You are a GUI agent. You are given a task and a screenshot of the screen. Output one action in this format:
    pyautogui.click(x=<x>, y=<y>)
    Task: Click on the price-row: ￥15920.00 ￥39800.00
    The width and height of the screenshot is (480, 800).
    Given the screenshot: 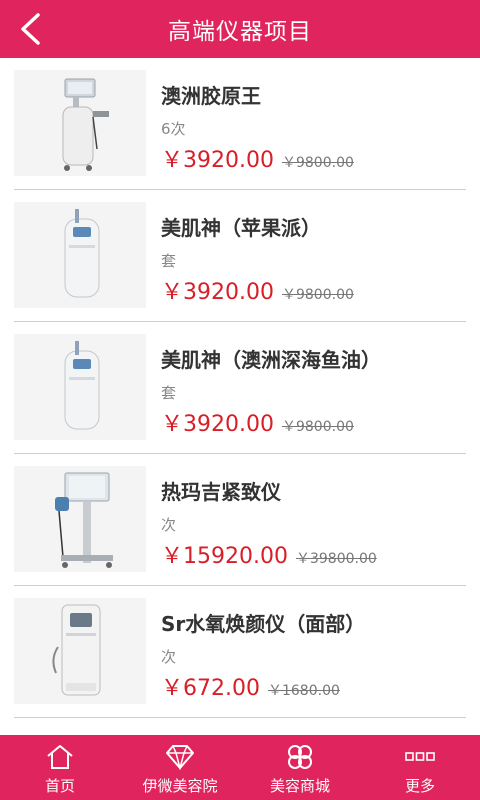 What is the action you would take?
    pyautogui.click(x=269, y=554)
    